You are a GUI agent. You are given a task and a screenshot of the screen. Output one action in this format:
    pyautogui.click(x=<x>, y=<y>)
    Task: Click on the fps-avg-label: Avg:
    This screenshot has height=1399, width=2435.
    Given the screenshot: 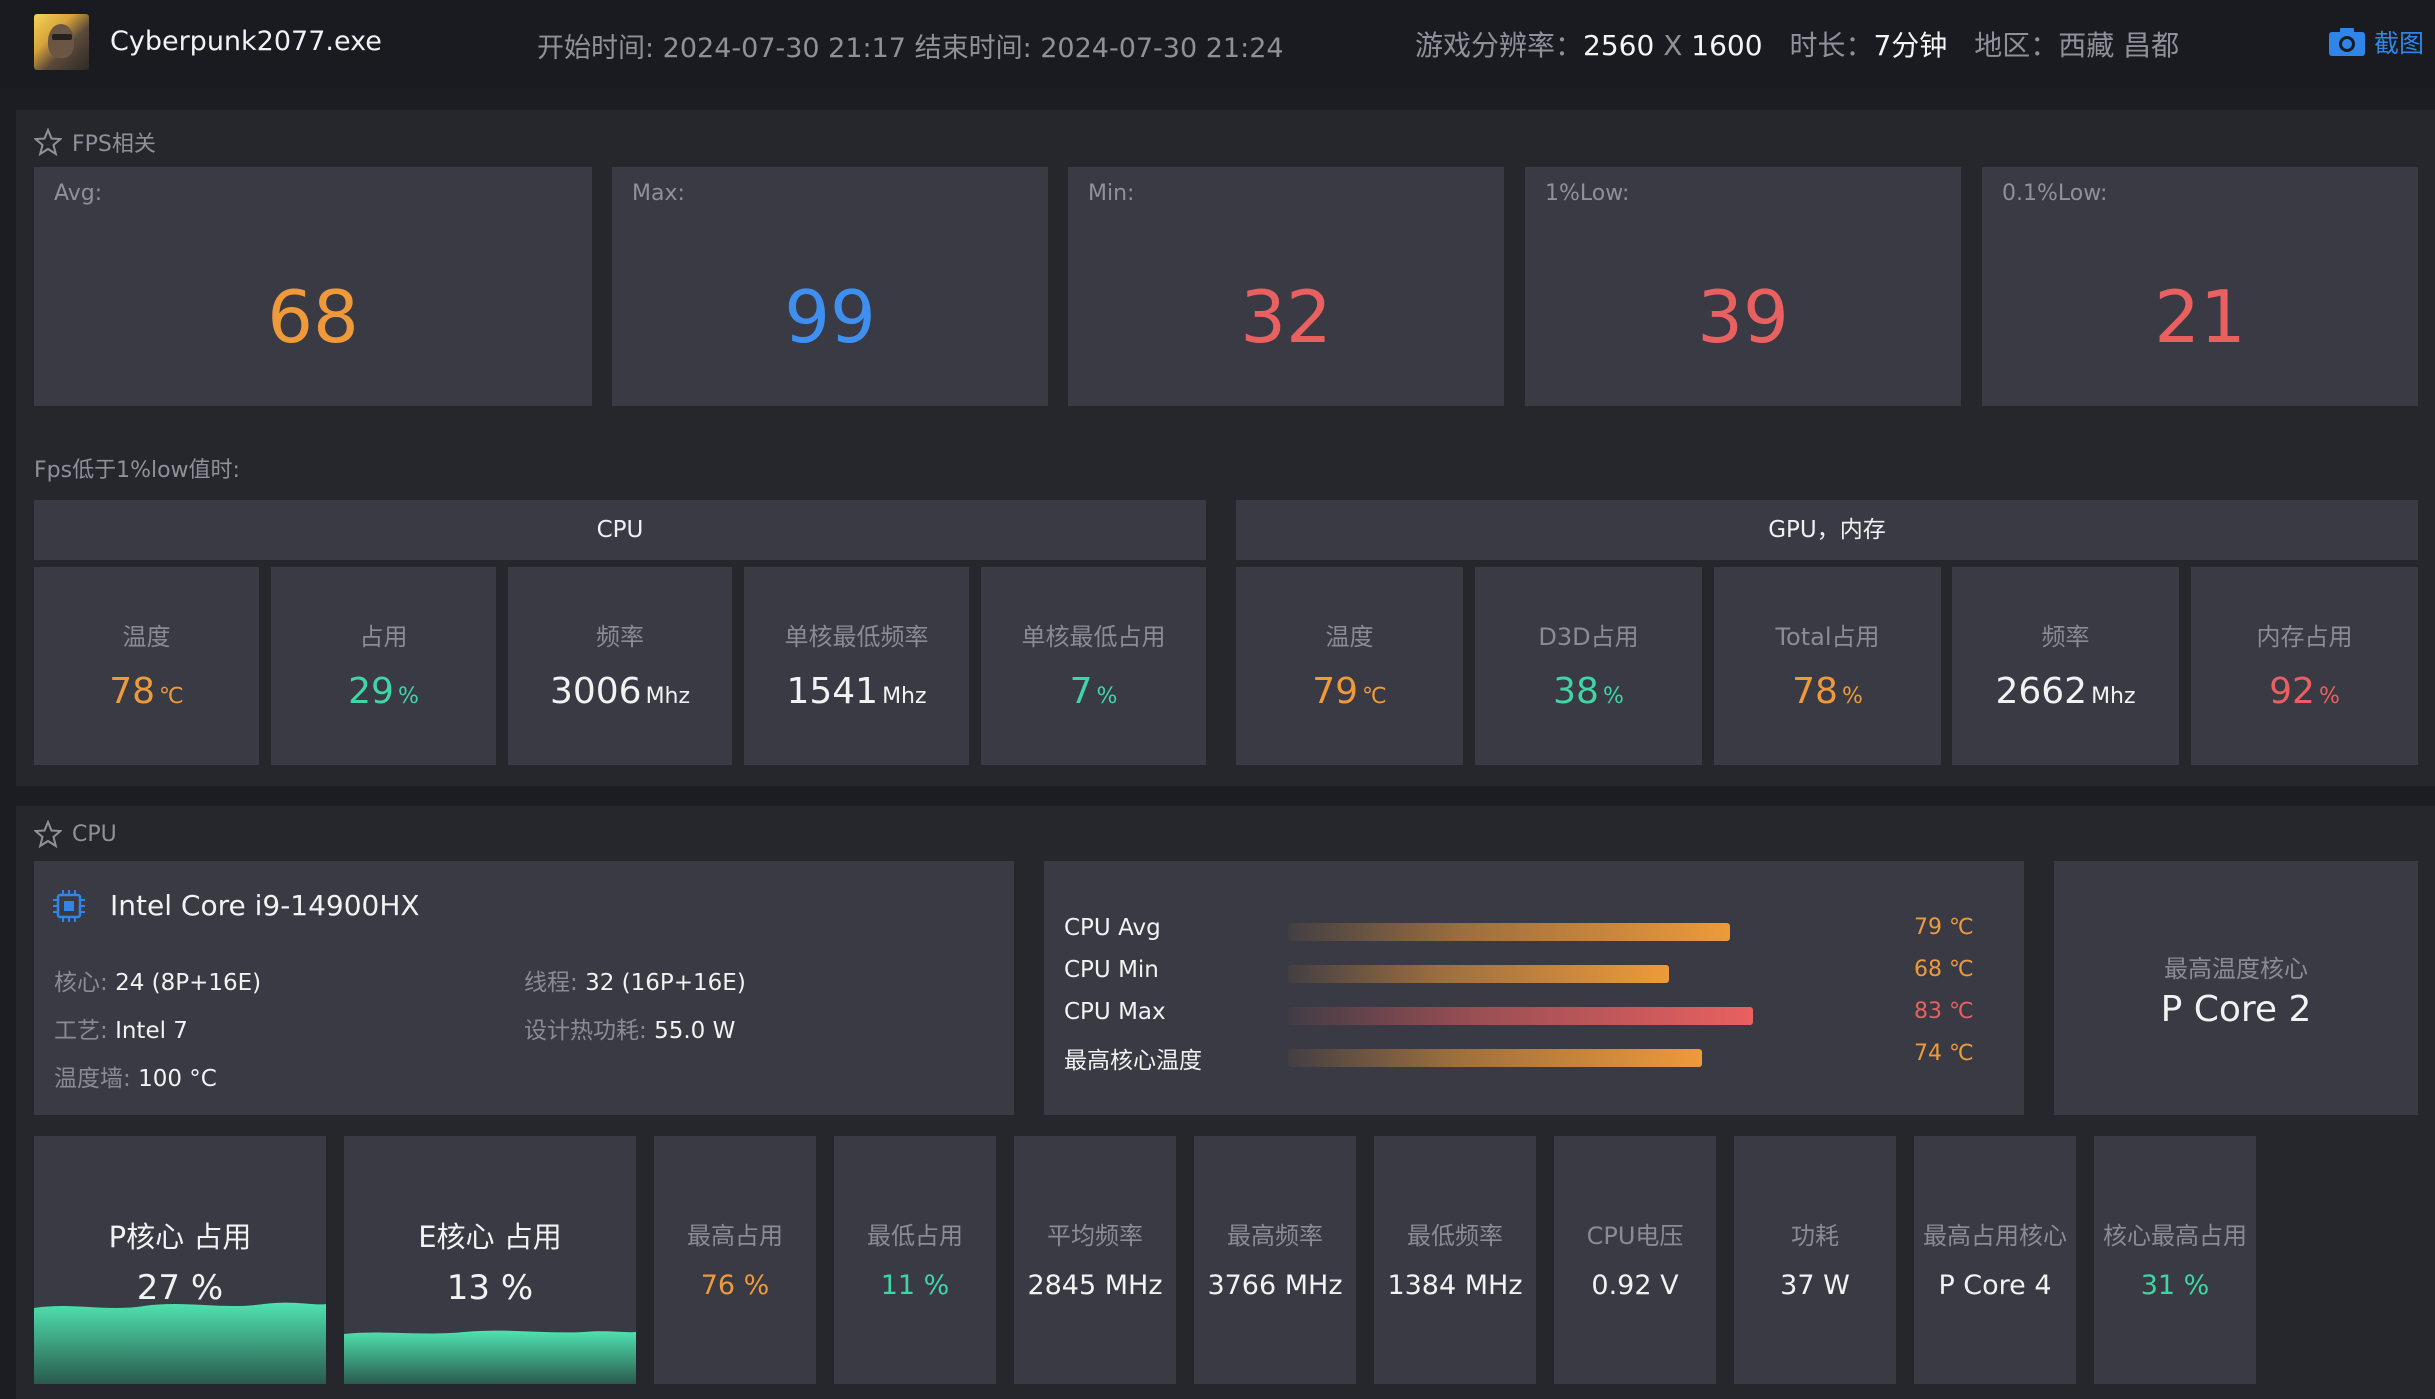 What is the action you would take?
    pyautogui.click(x=78, y=193)
    